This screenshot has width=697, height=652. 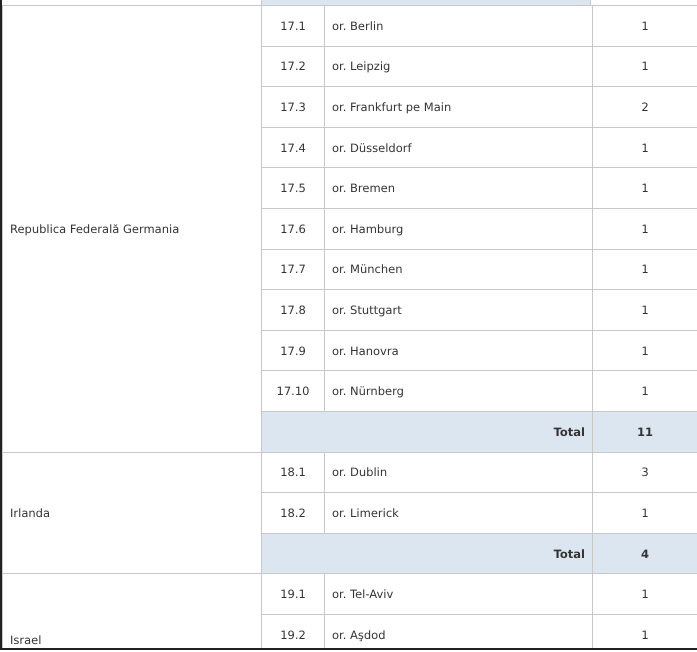 I want to click on table-cell: or. Hanovra, so click(x=458, y=350).